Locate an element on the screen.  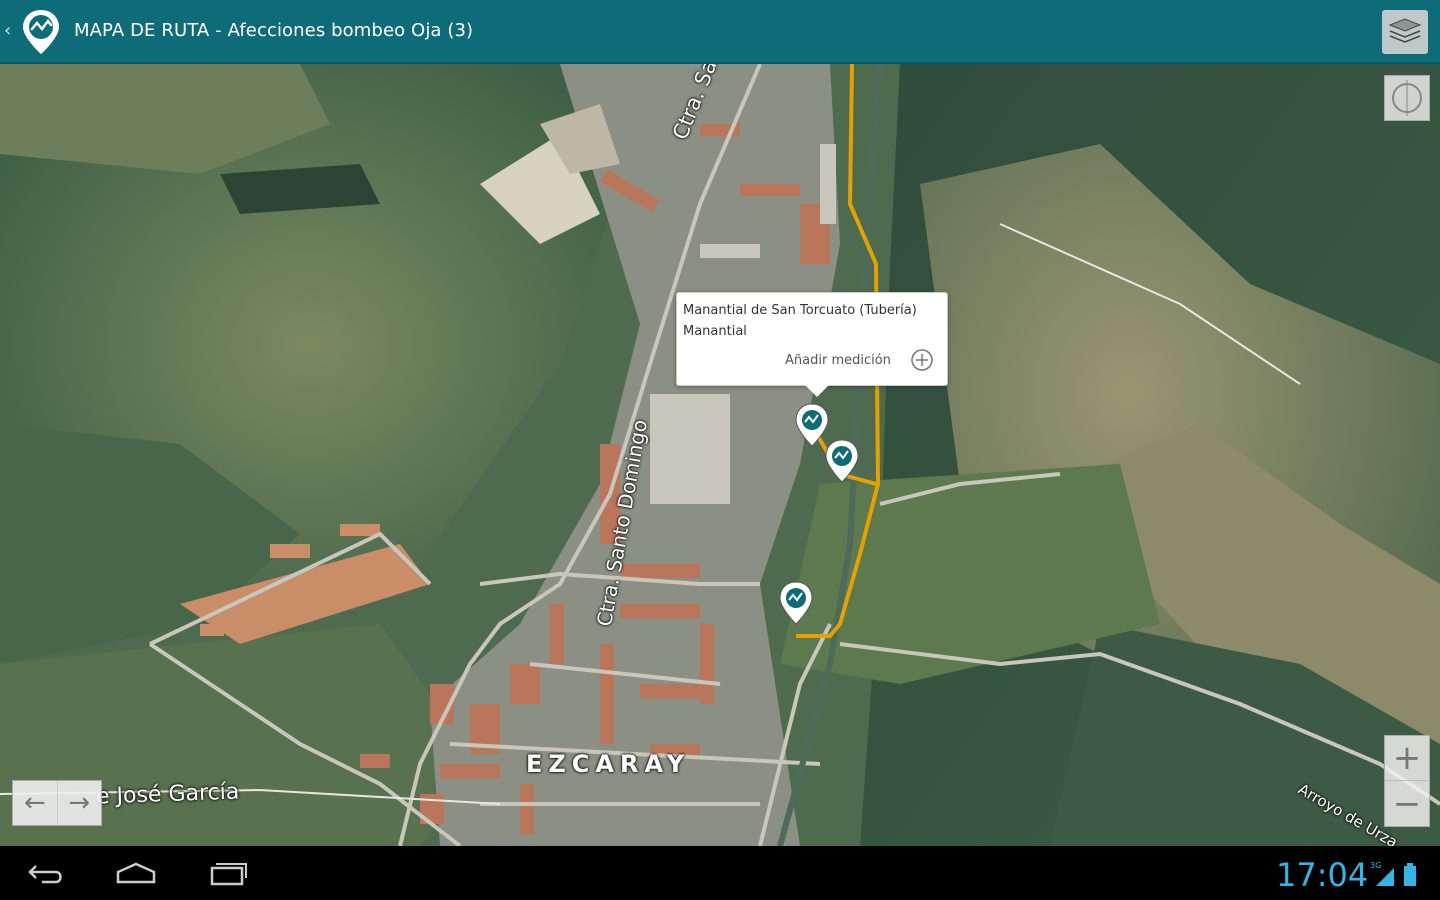
home-icon is located at coordinates (136, 873).